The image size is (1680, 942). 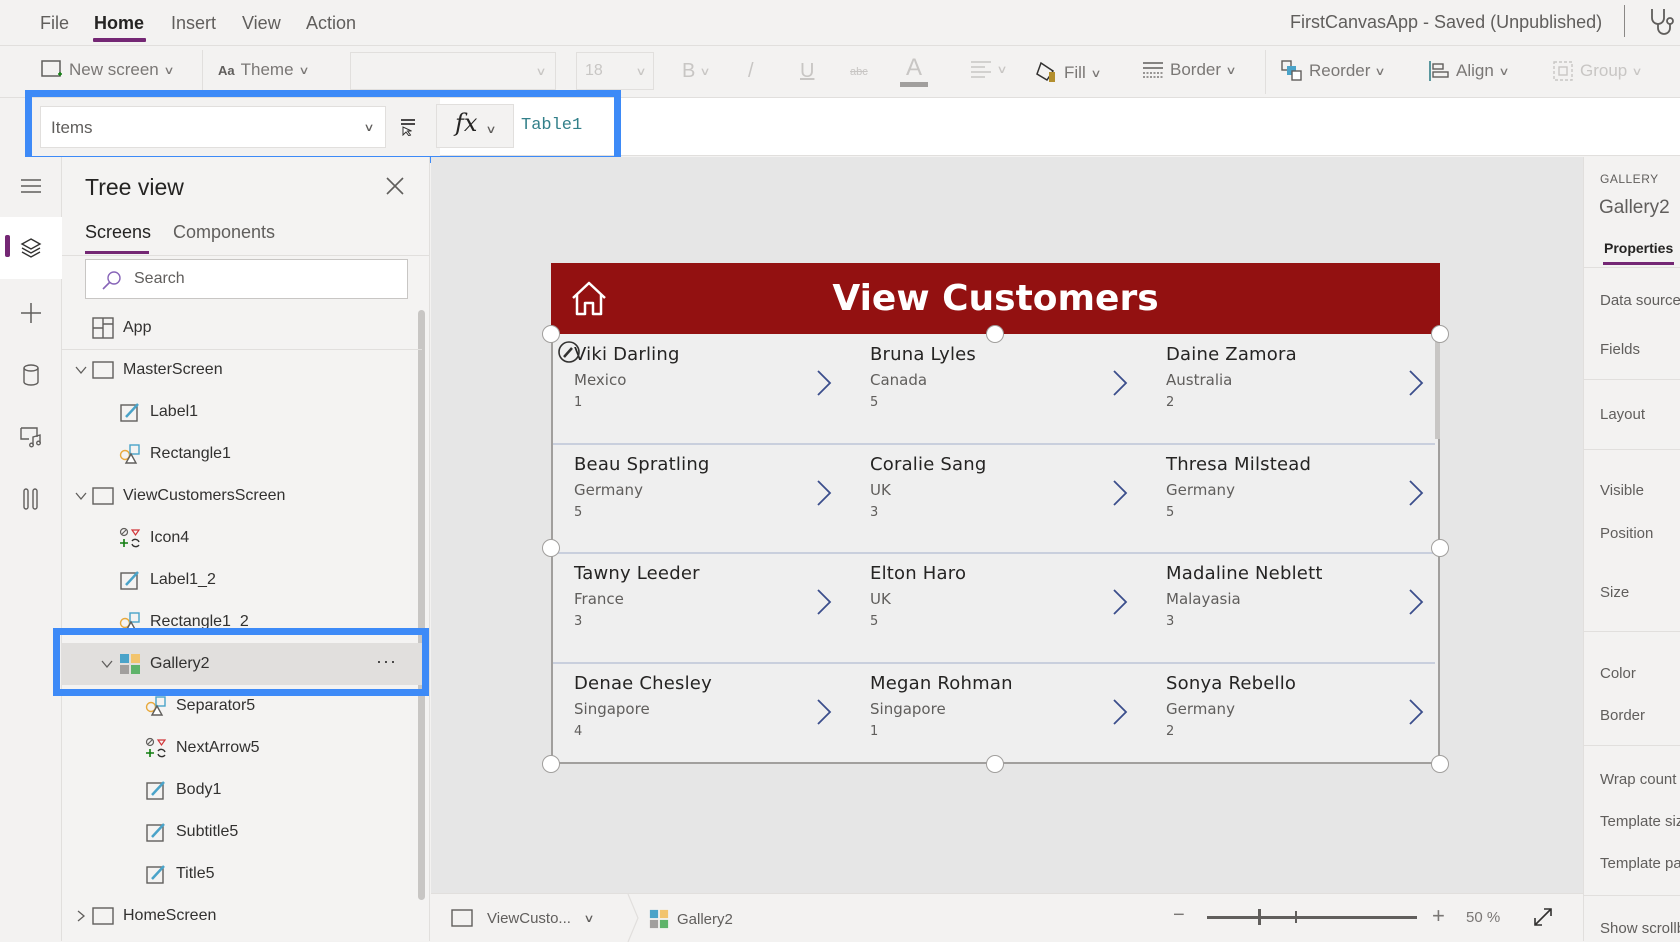 What do you see at coordinates (551, 548) in the screenshot?
I see `resize-handle-left` at bounding box center [551, 548].